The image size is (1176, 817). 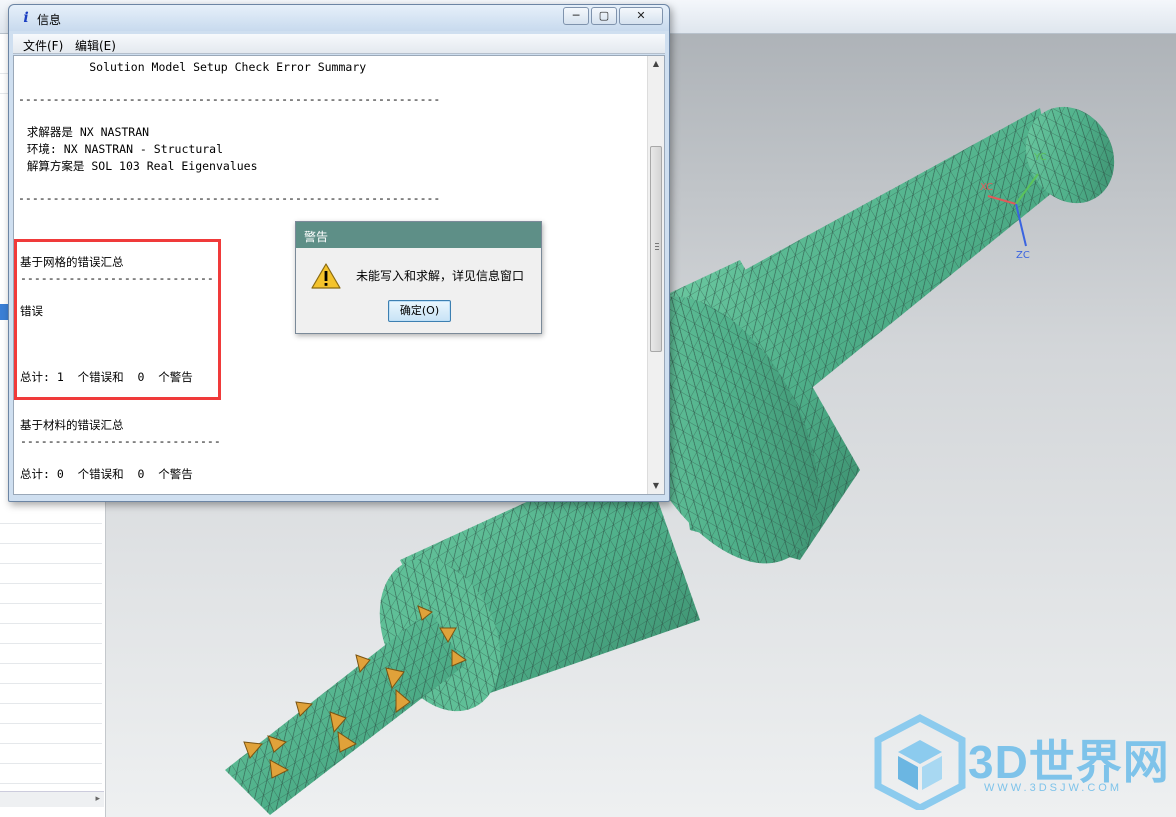 I want to click on solver-line: 求解器是 NX NASTRAN, so click(x=85, y=132).